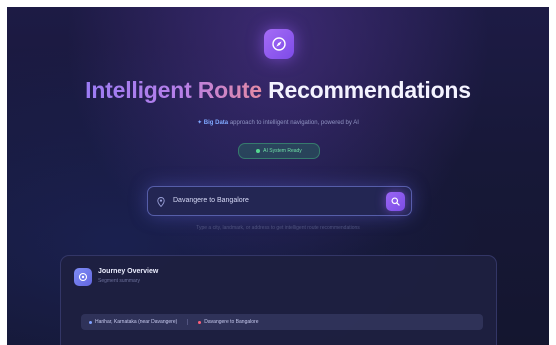  I want to click on page-title: Intelligent Route Recommendations, so click(278, 90).